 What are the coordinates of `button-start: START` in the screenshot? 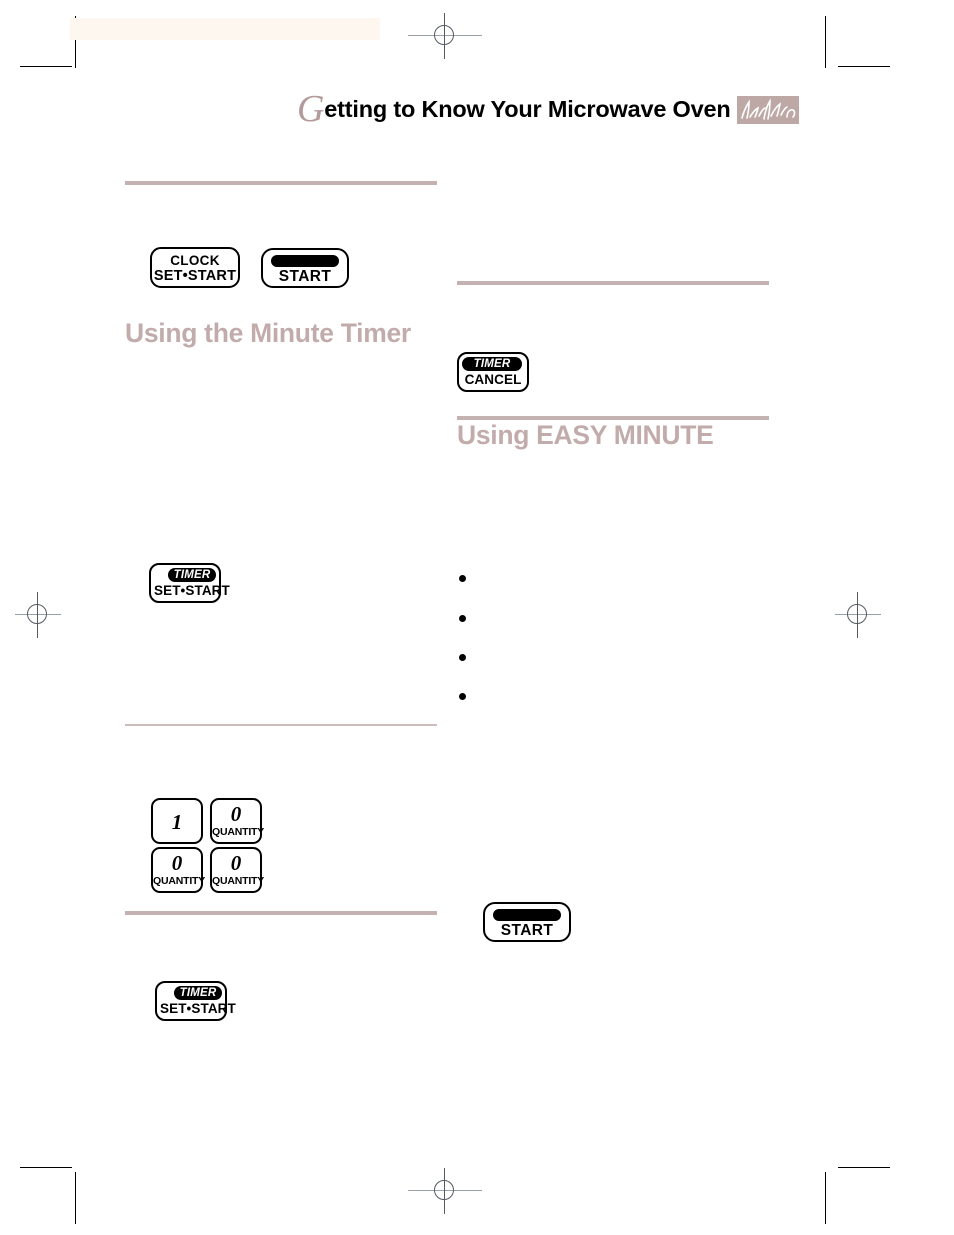 It's located at (305, 268).